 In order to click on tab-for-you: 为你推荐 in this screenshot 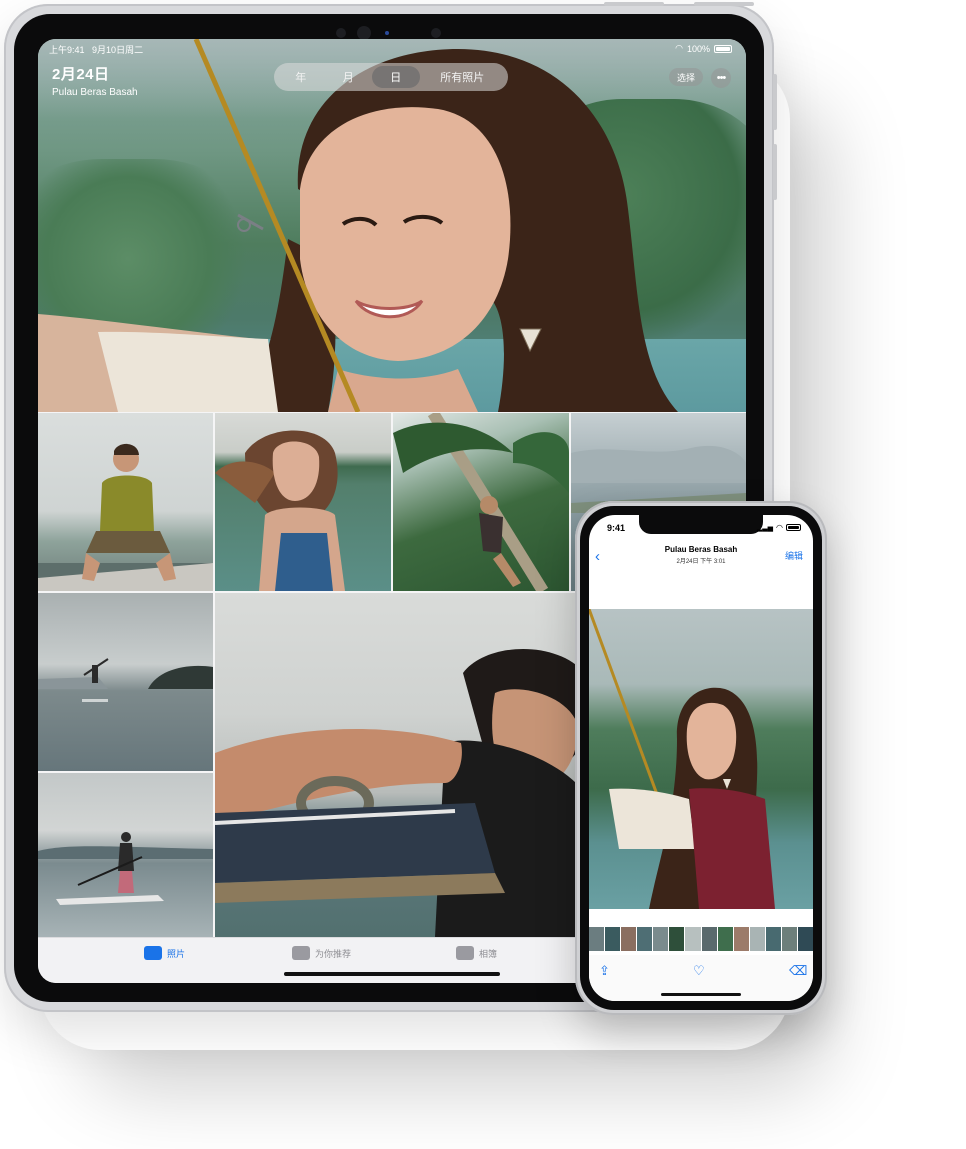, I will do `click(321, 953)`.